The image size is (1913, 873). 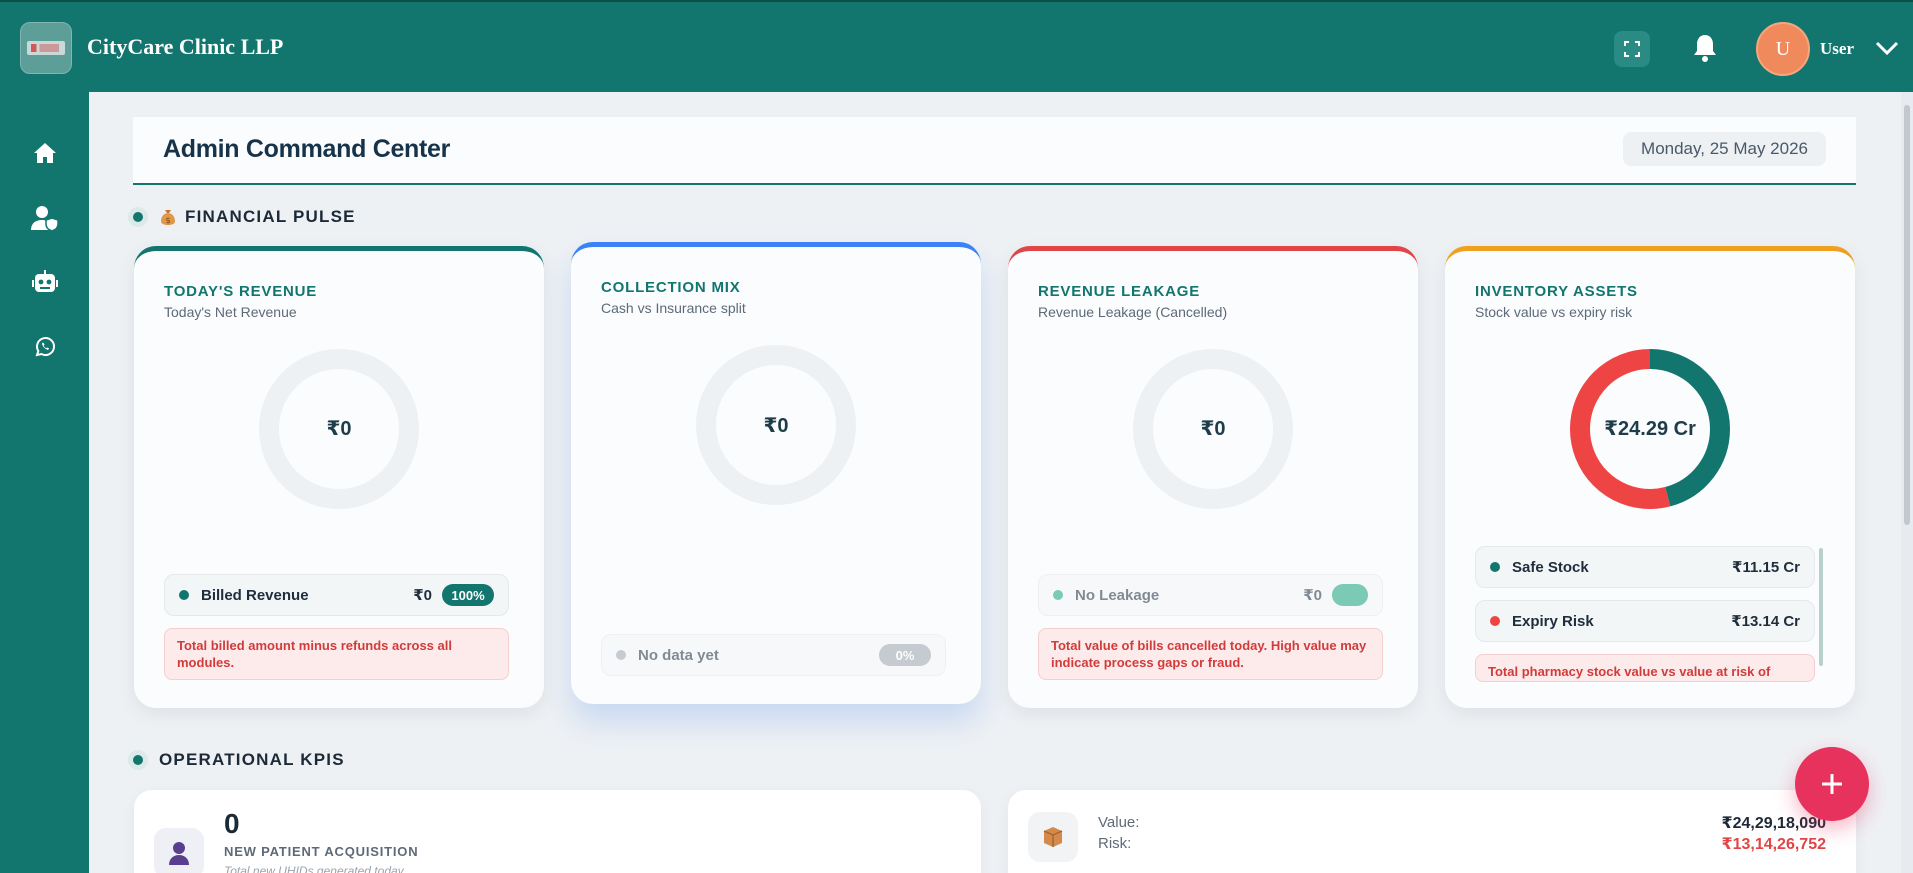 What do you see at coordinates (673, 308) in the screenshot?
I see `card-subtitle: Cash vs Insurance split` at bounding box center [673, 308].